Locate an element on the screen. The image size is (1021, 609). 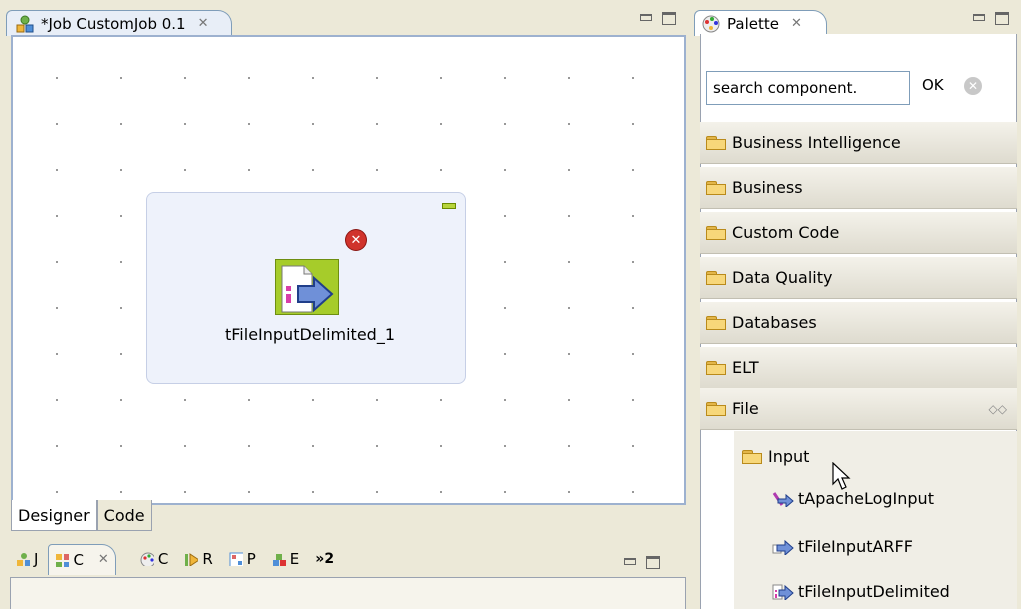
tab-problems: P is located at coordinates (242, 559).